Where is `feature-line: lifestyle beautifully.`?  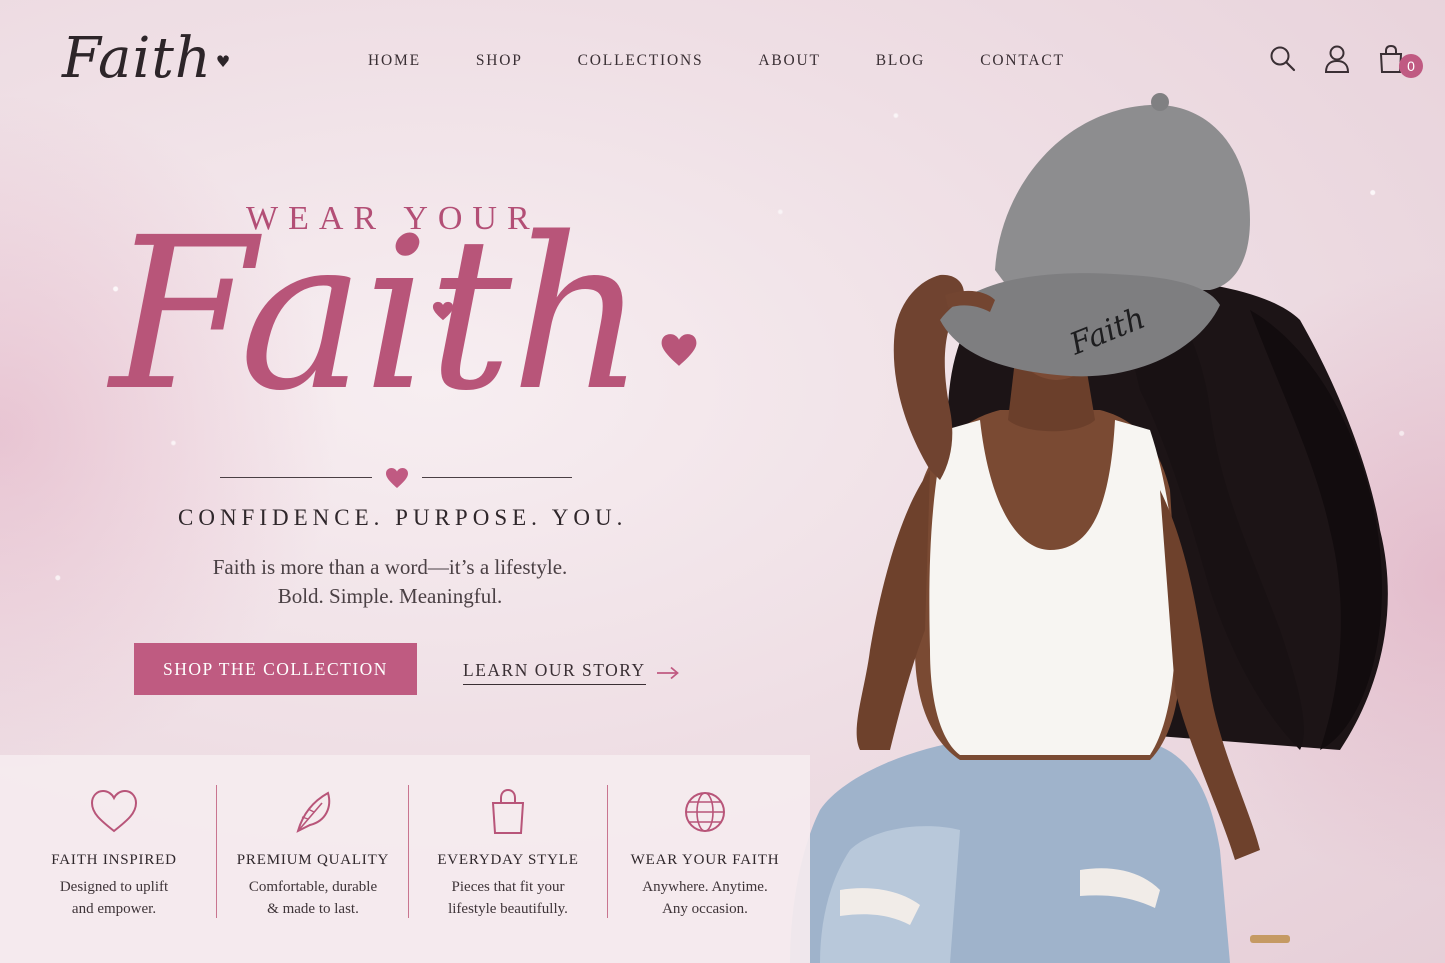
feature-line: lifestyle beautifully. is located at coordinates (508, 909).